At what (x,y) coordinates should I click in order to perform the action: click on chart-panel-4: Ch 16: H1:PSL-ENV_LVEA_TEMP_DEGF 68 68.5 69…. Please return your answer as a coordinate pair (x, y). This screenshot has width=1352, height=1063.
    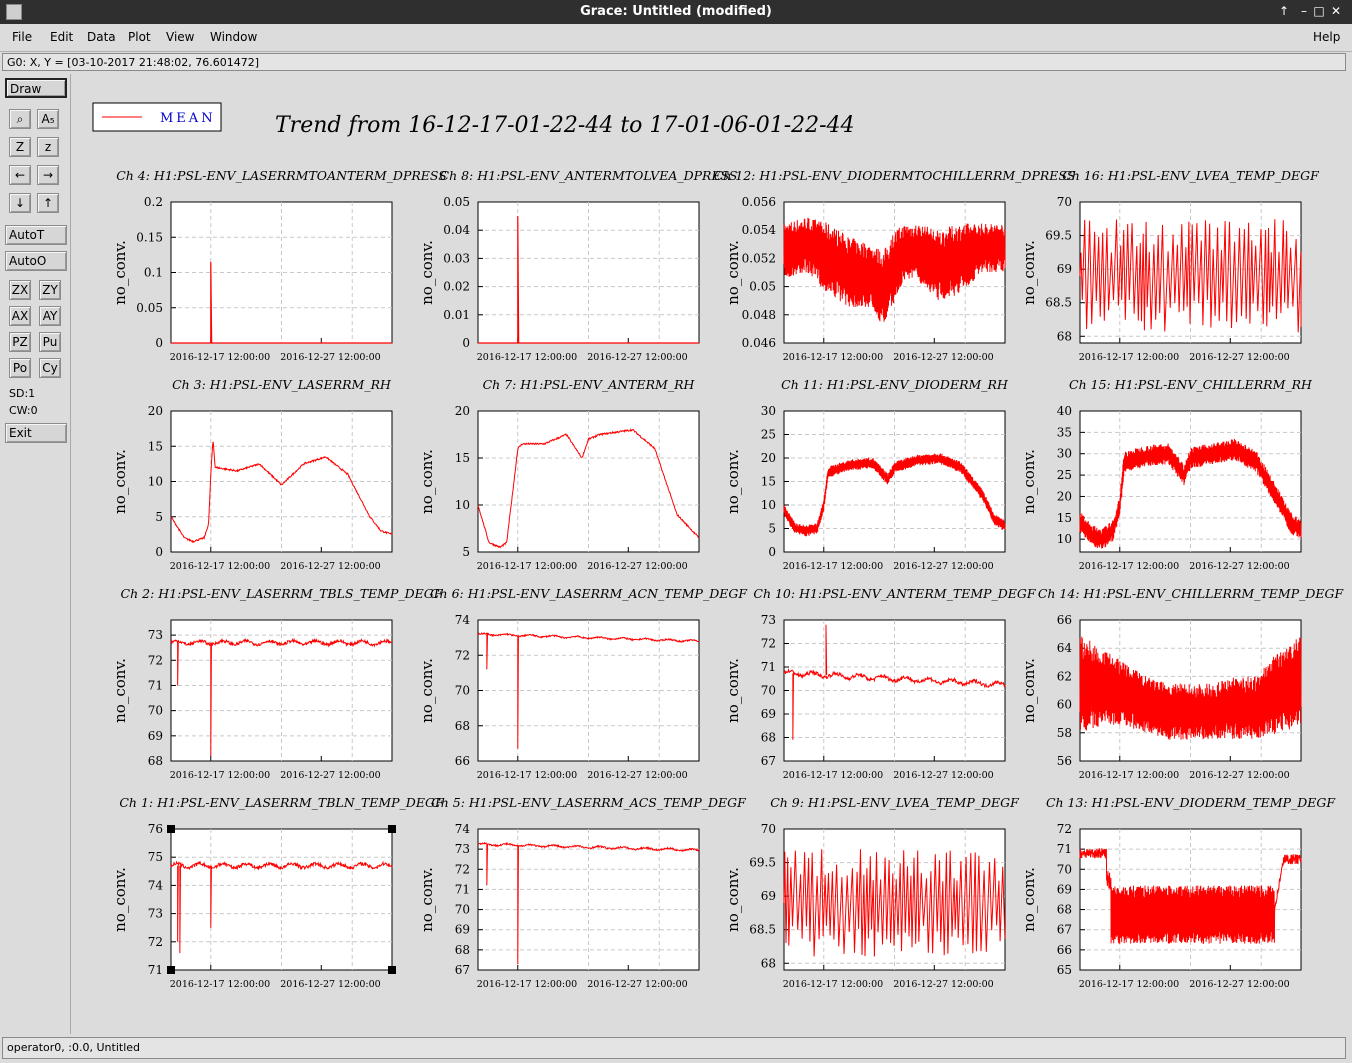
    Looking at the image, I should click on (1170, 265).